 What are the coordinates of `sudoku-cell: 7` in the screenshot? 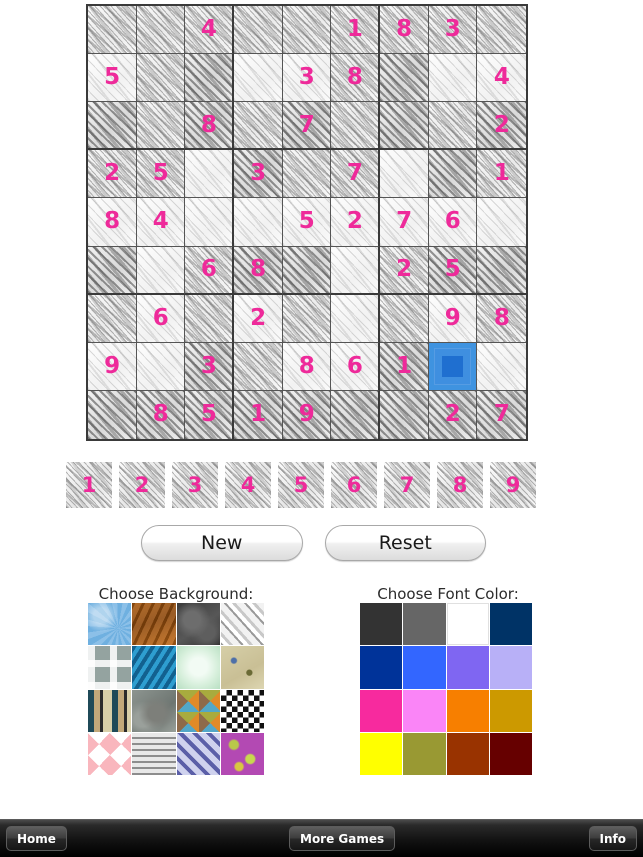 It's located at (355, 174).